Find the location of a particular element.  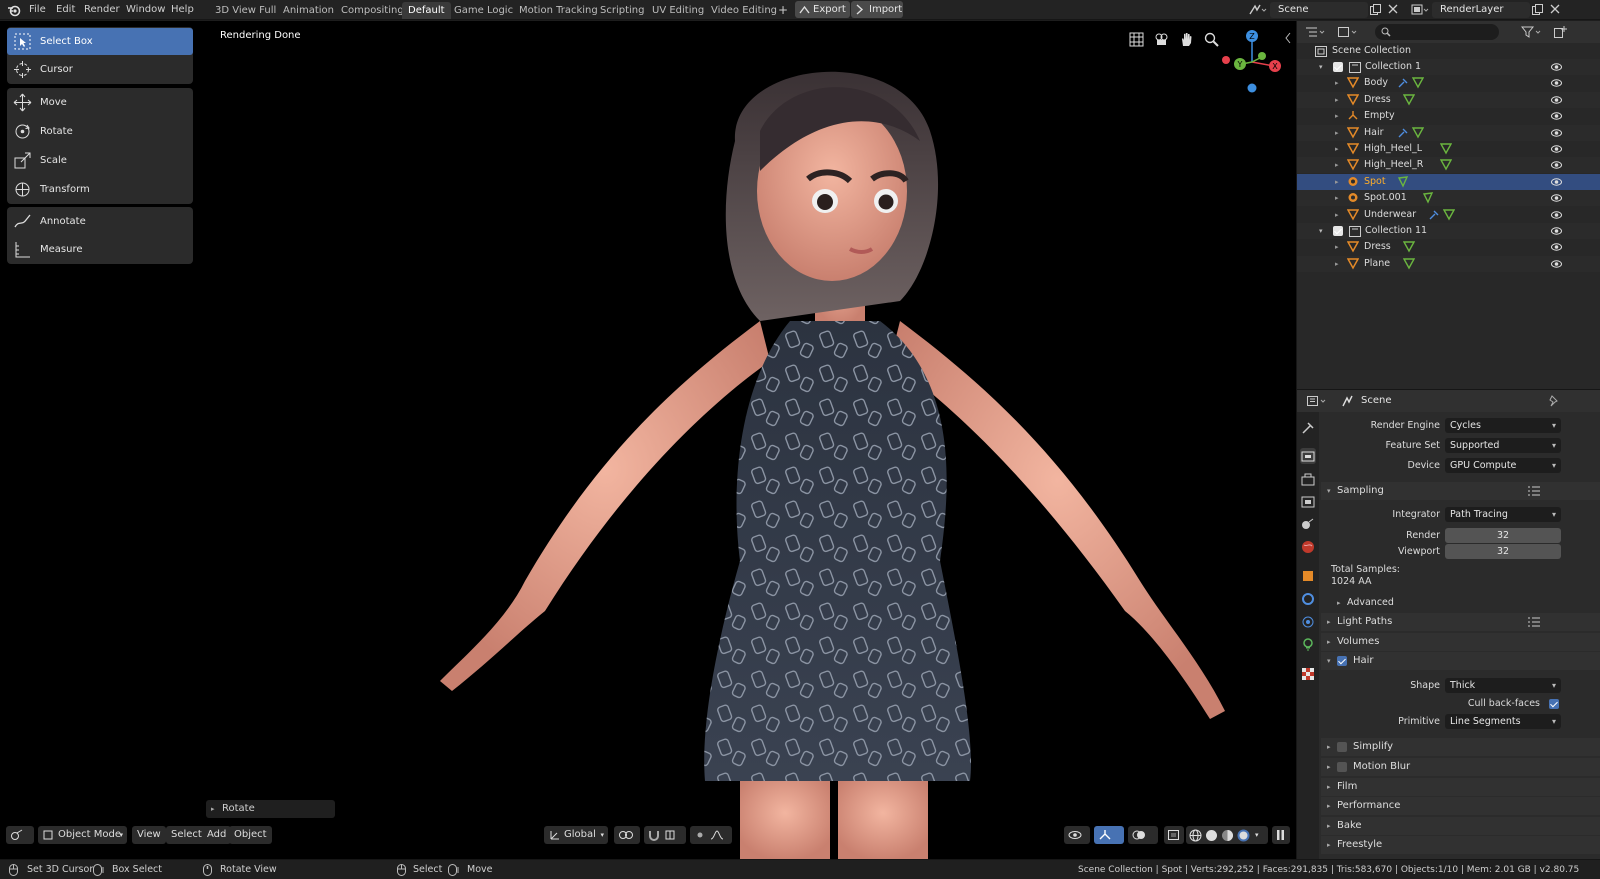

pivot-point-button is located at coordinates (627, 835).